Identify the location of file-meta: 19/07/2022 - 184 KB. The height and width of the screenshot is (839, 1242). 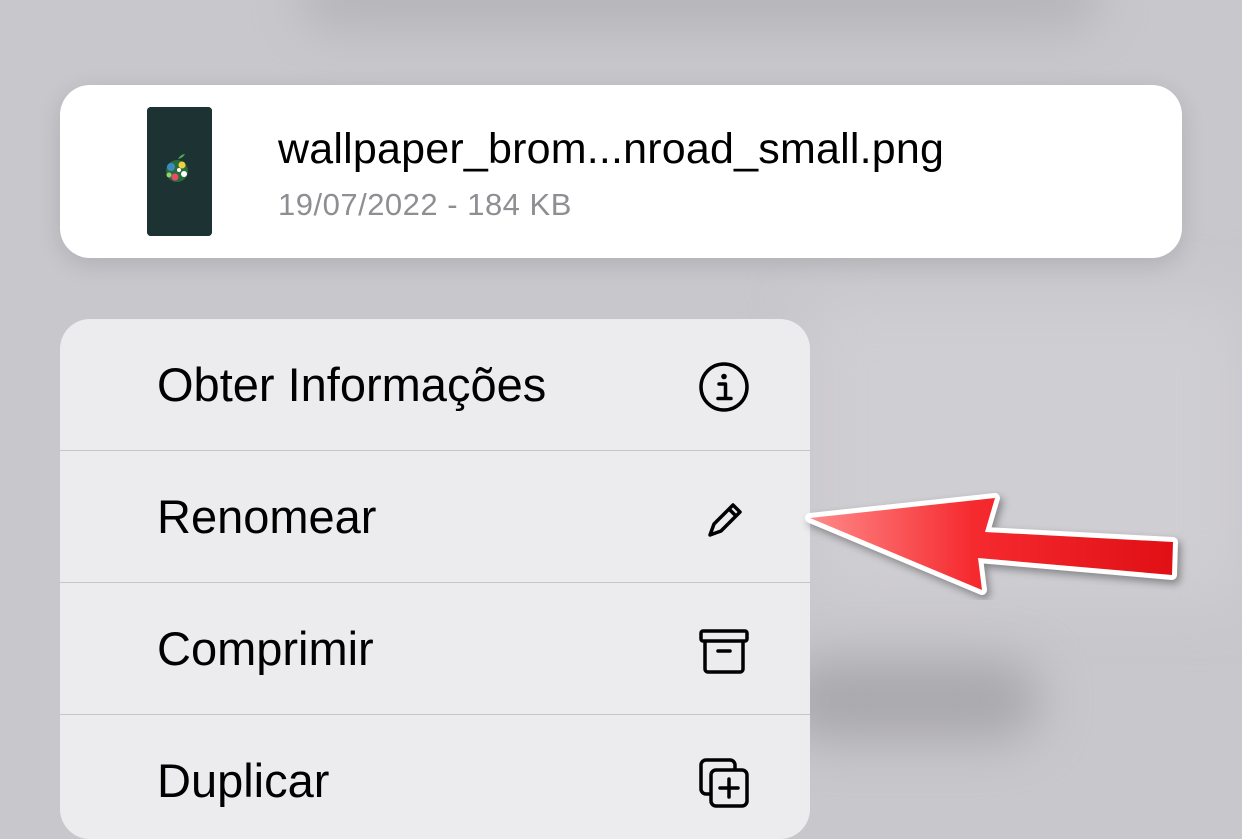
(425, 204).